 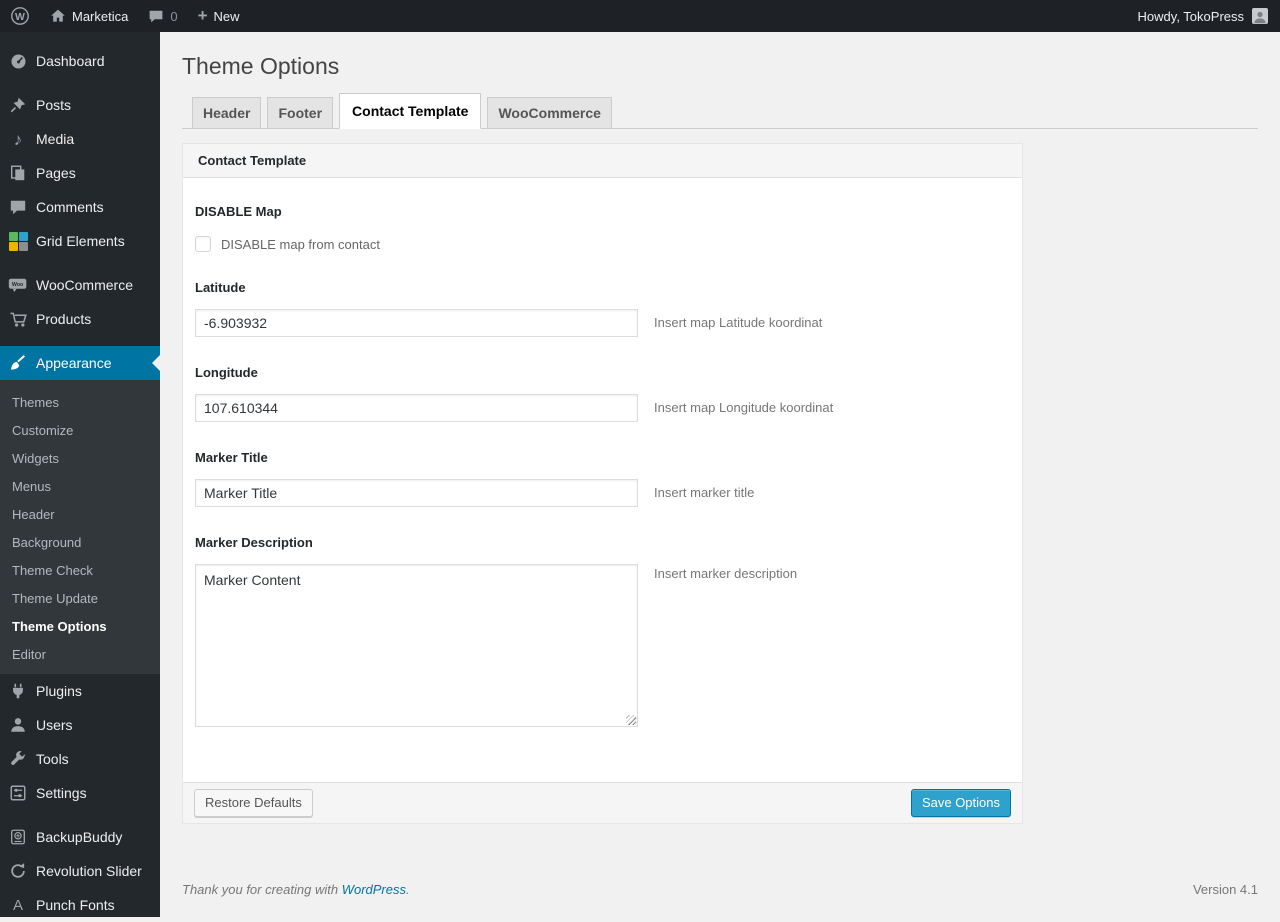 I want to click on tab-contact-template: Contact Template, so click(x=410, y=111).